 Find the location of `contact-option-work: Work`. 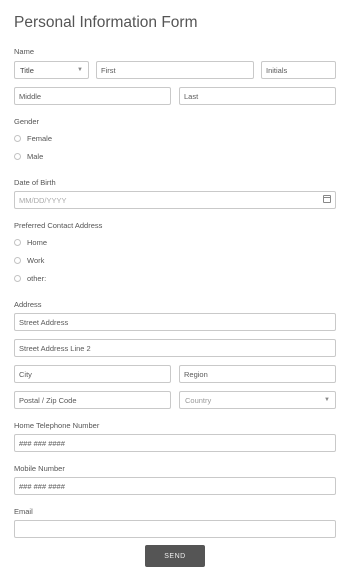

contact-option-work: Work is located at coordinates (29, 260).